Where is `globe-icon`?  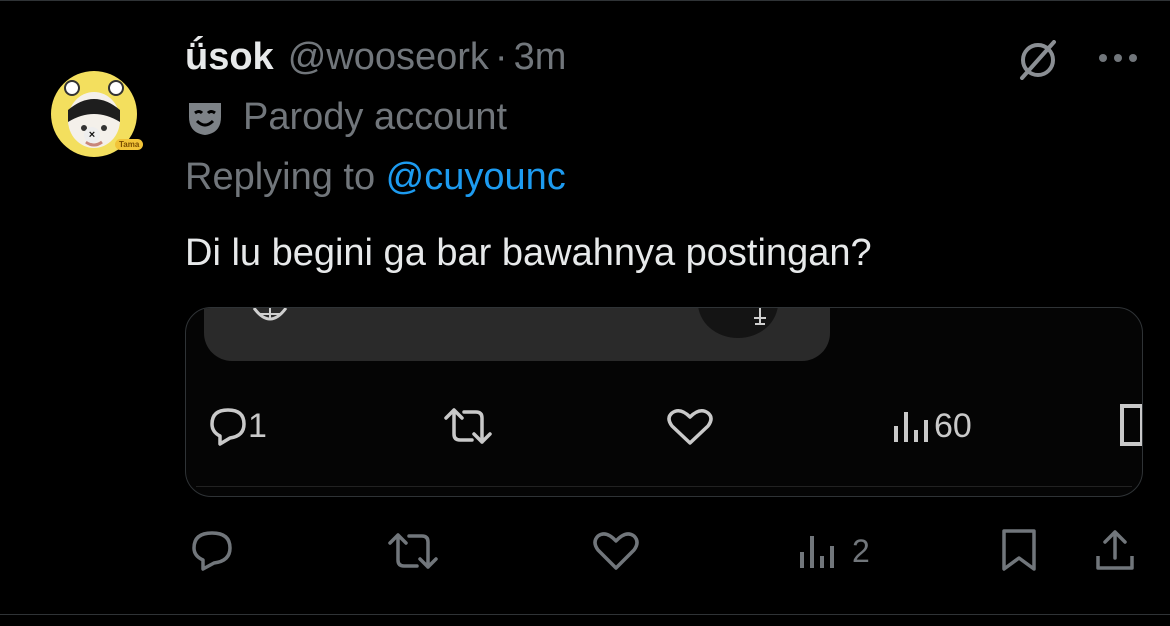 globe-icon is located at coordinates (270, 314).